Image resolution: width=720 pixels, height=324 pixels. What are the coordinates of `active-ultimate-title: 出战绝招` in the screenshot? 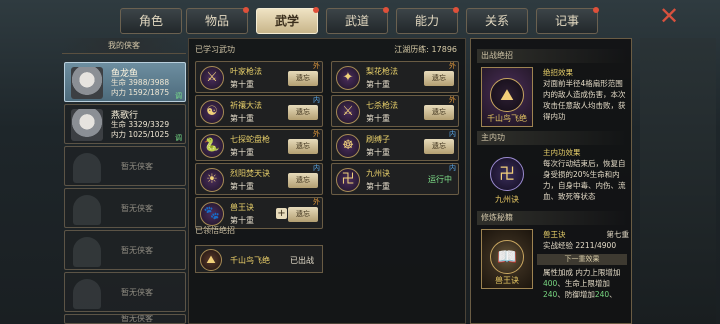 It's located at (552, 56).